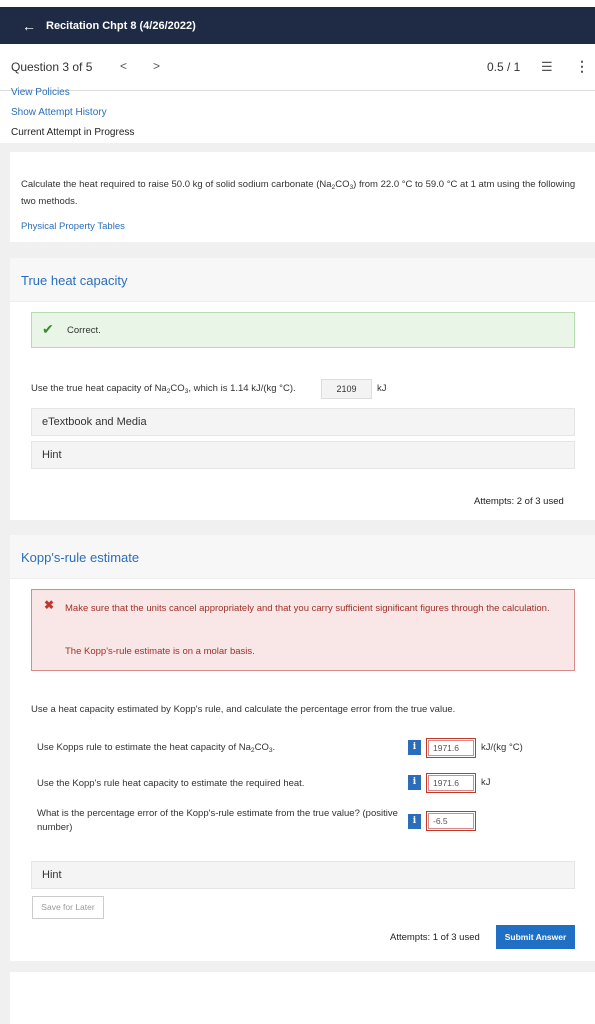 This screenshot has width=595, height=1024. What do you see at coordinates (486, 782) in the screenshot?
I see `heat-unit: kJ` at bounding box center [486, 782].